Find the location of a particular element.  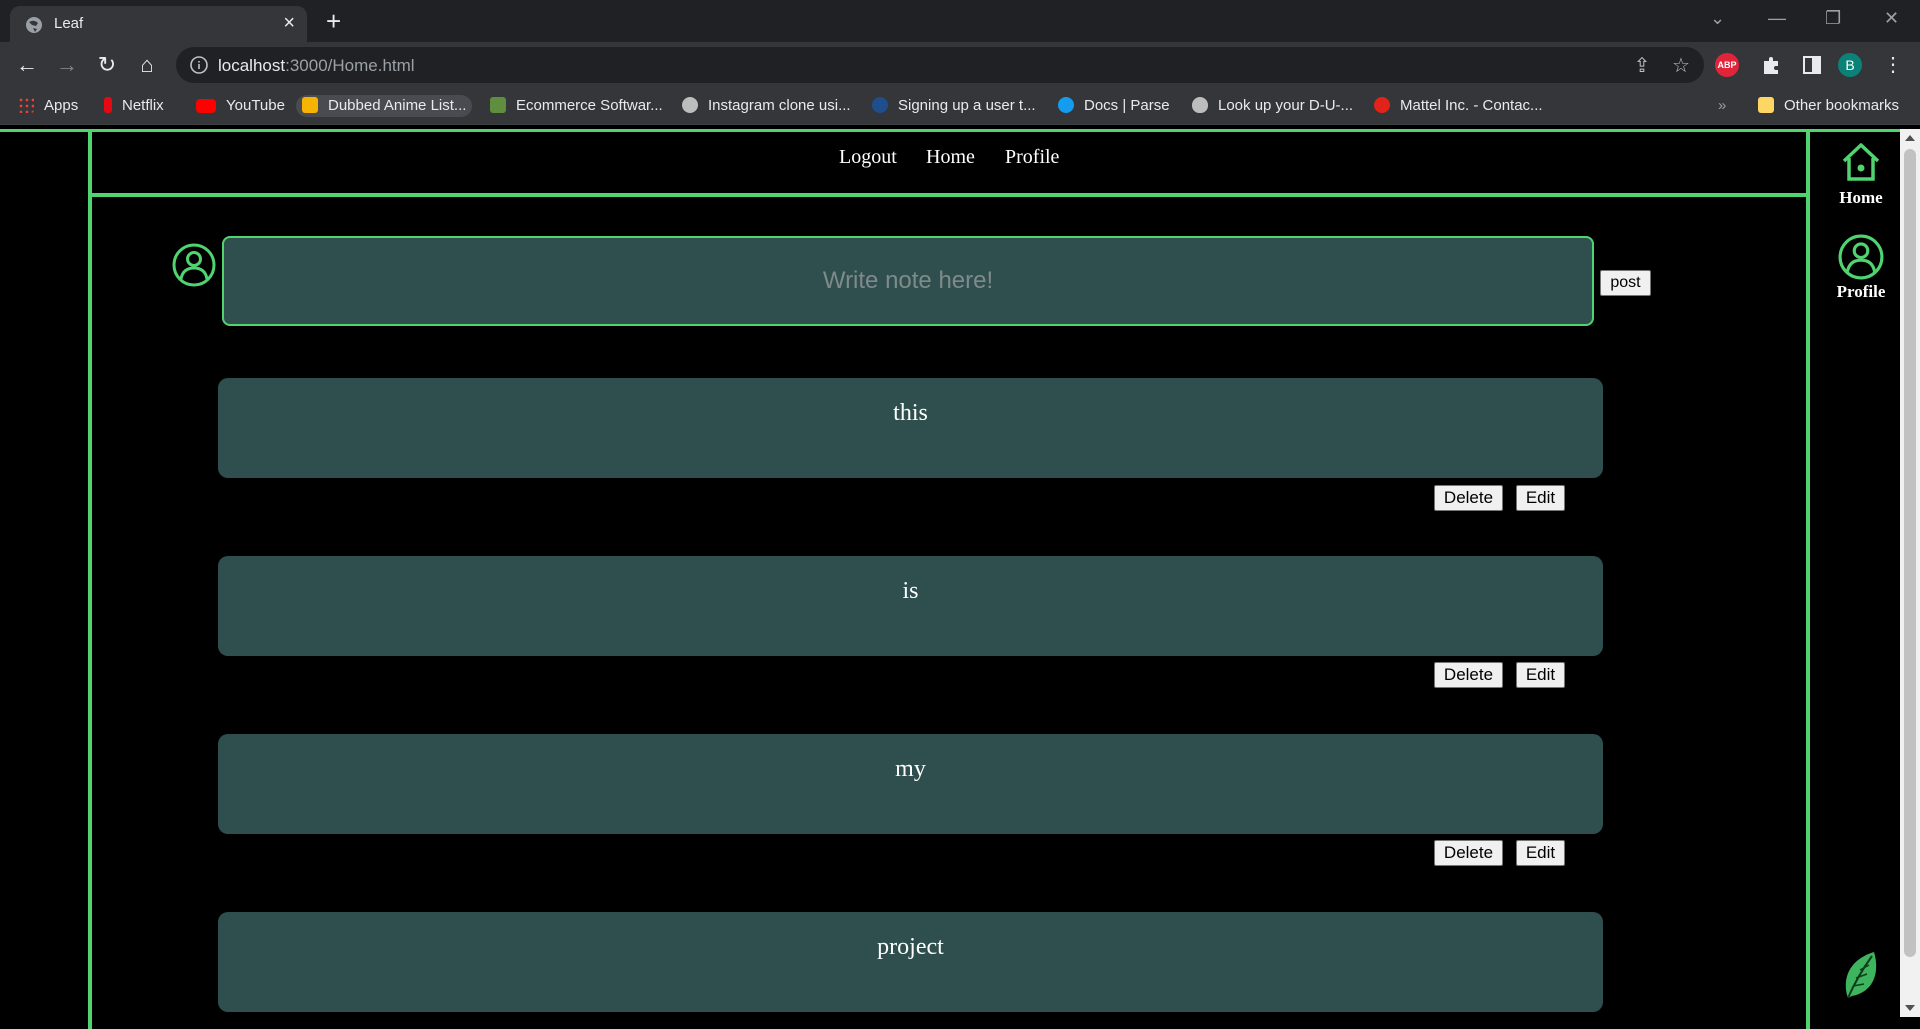

scroll-thumb is located at coordinates (1910, 553).